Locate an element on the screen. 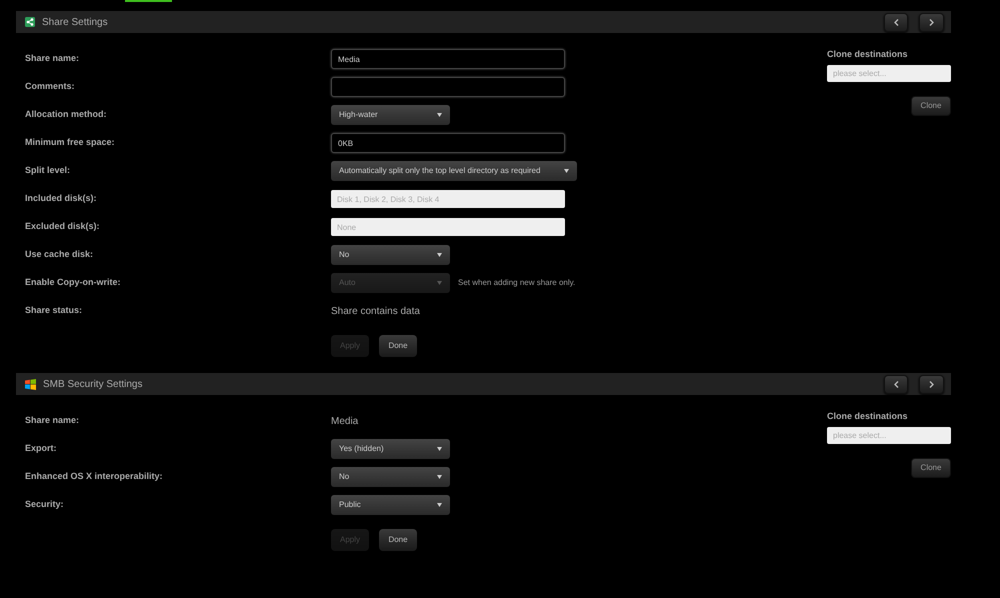  field-value: Share contains data is located at coordinates (375, 311).